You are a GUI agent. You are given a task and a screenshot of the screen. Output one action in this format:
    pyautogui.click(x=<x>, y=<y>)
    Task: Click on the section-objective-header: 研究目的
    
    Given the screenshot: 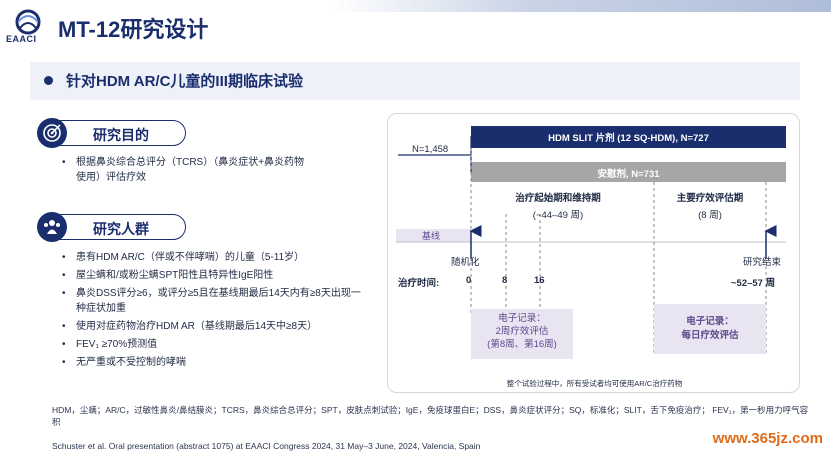 What is the action you would take?
    pyautogui.click(x=111, y=133)
    